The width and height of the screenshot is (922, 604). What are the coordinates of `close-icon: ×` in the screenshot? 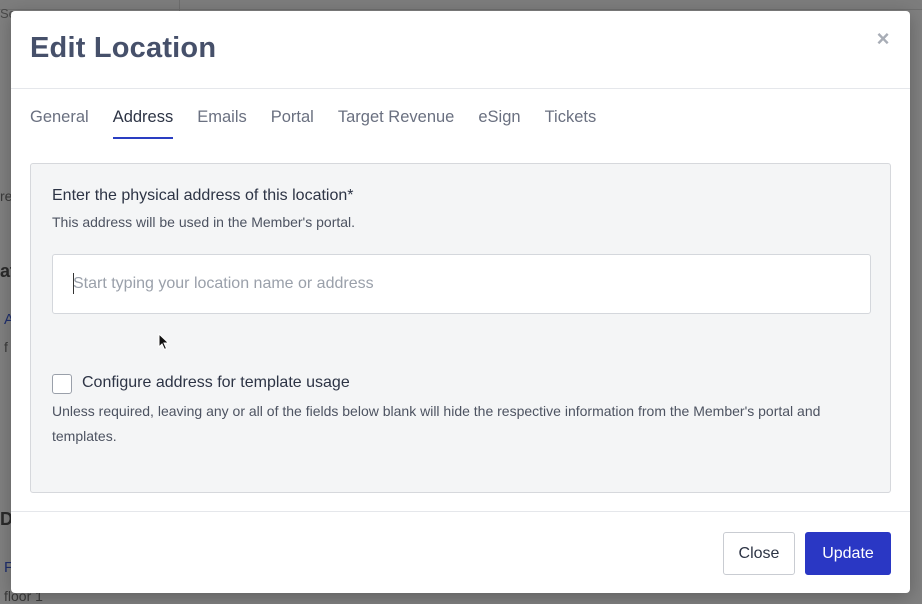 It's located at (883, 39).